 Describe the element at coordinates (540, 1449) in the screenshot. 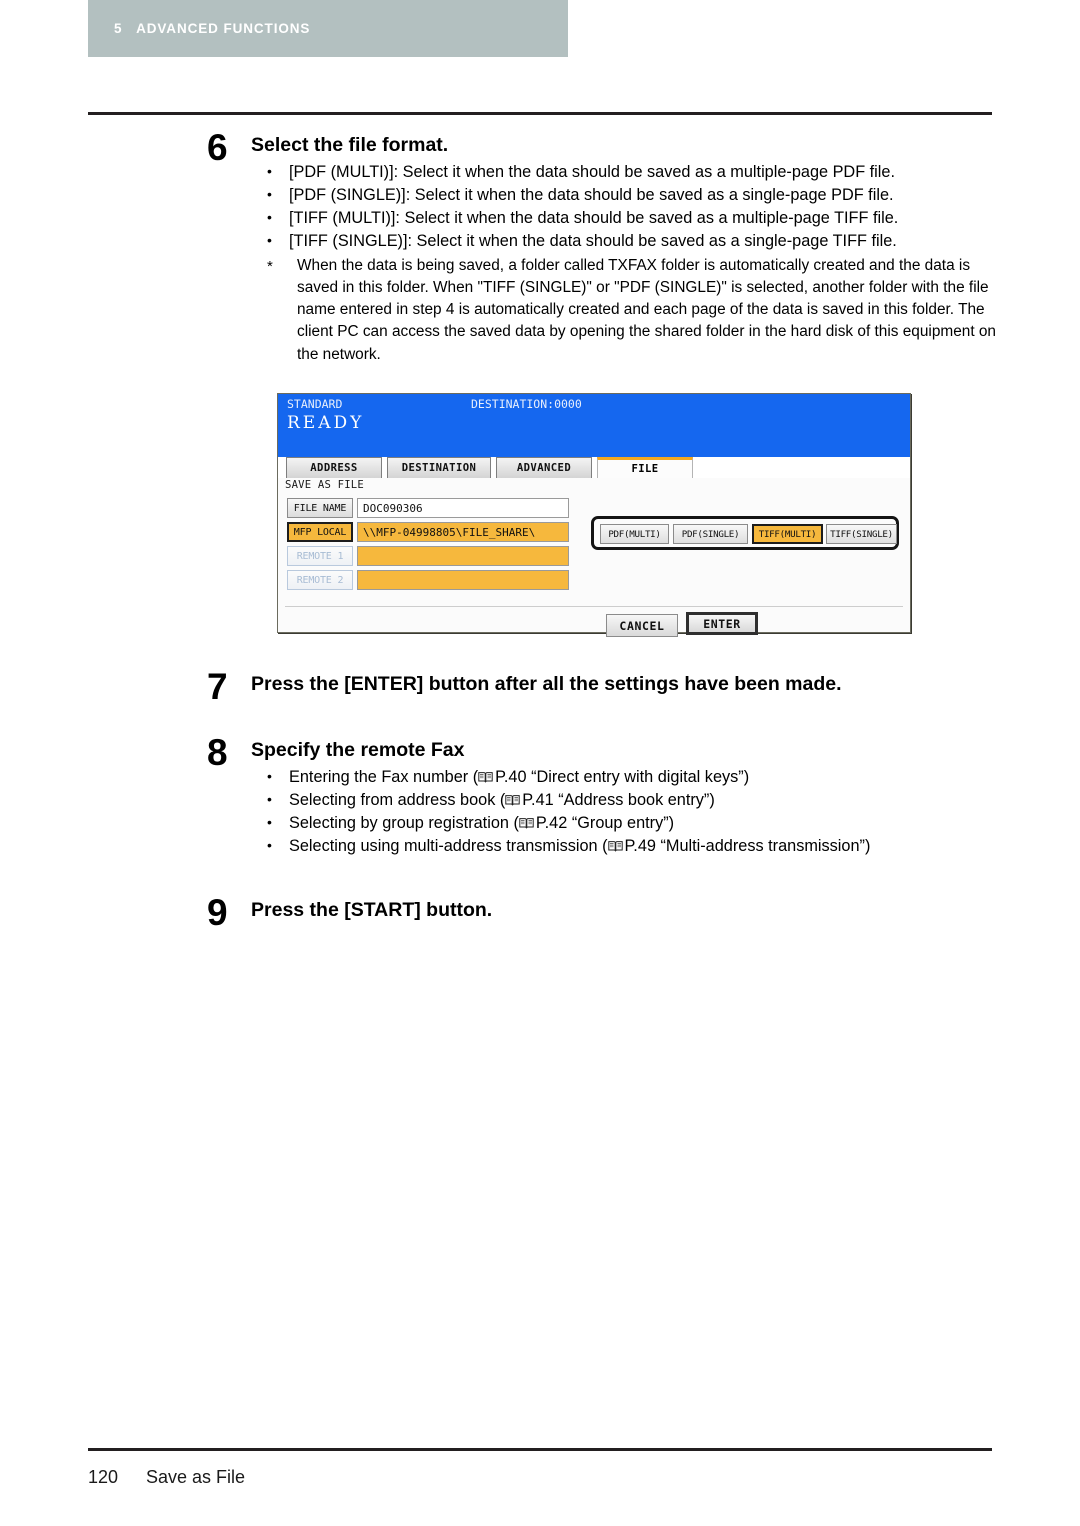

I see `footer-divider` at that location.